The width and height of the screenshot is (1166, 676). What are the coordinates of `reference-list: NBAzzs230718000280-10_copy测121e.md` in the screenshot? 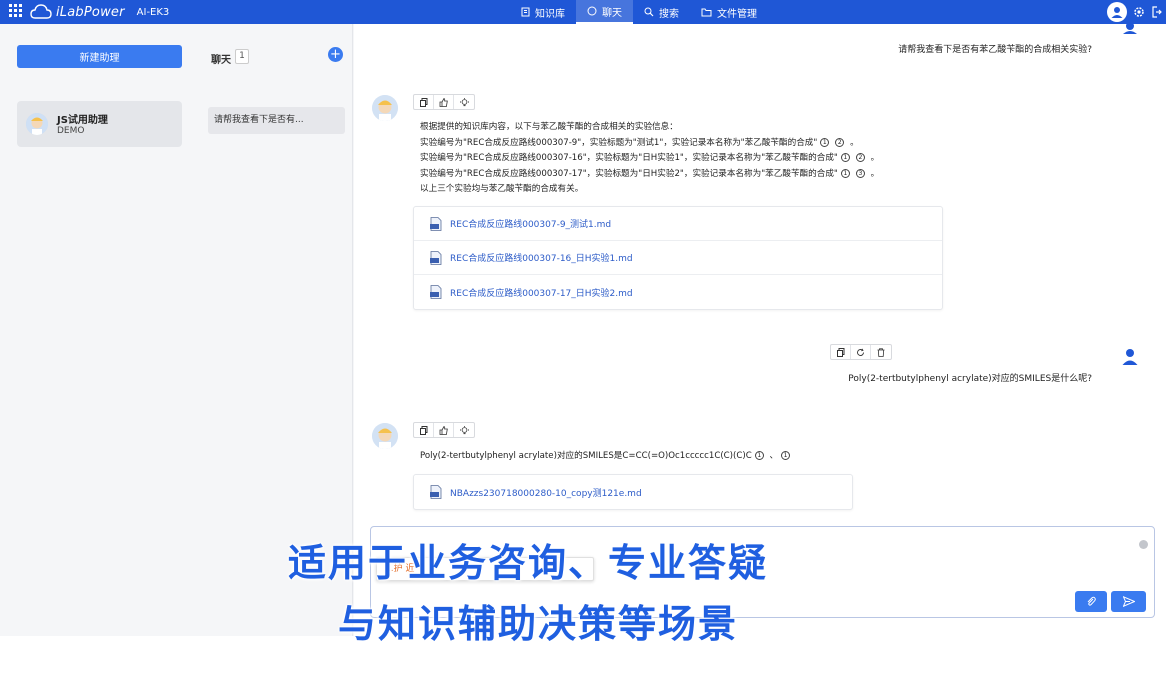 It's located at (633, 492).